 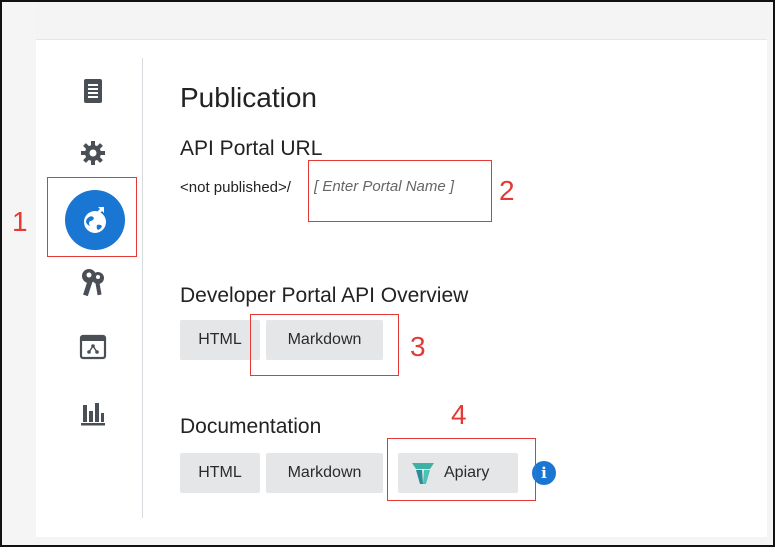 I want to click on callout-number-1: 1, so click(x=20, y=221).